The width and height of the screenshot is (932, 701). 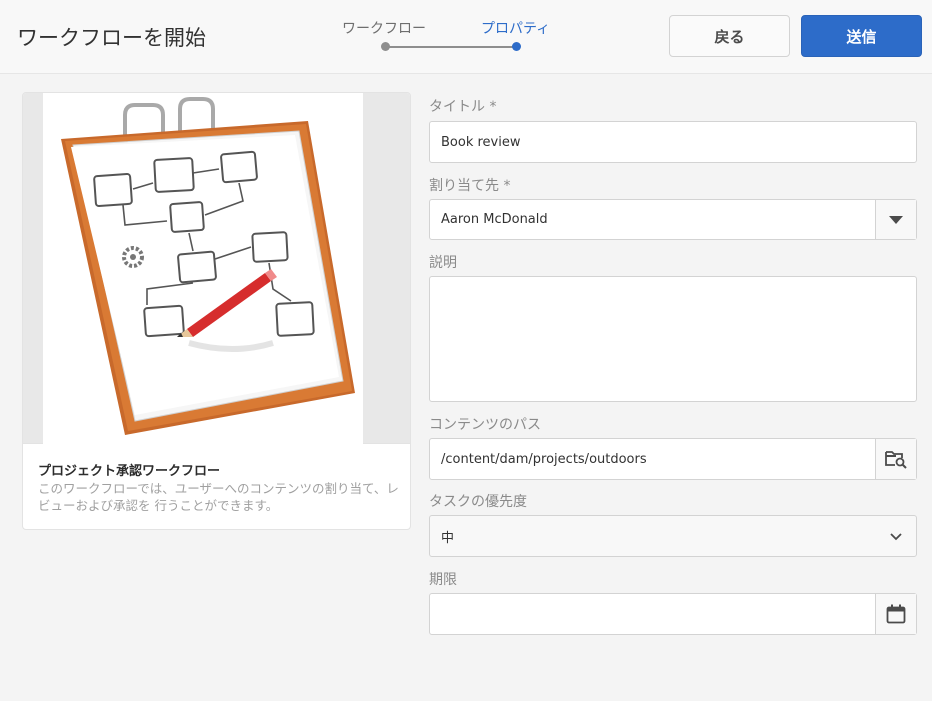 What do you see at coordinates (516, 29) in the screenshot?
I see `step-properties-label: プロパティ` at bounding box center [516, 29].